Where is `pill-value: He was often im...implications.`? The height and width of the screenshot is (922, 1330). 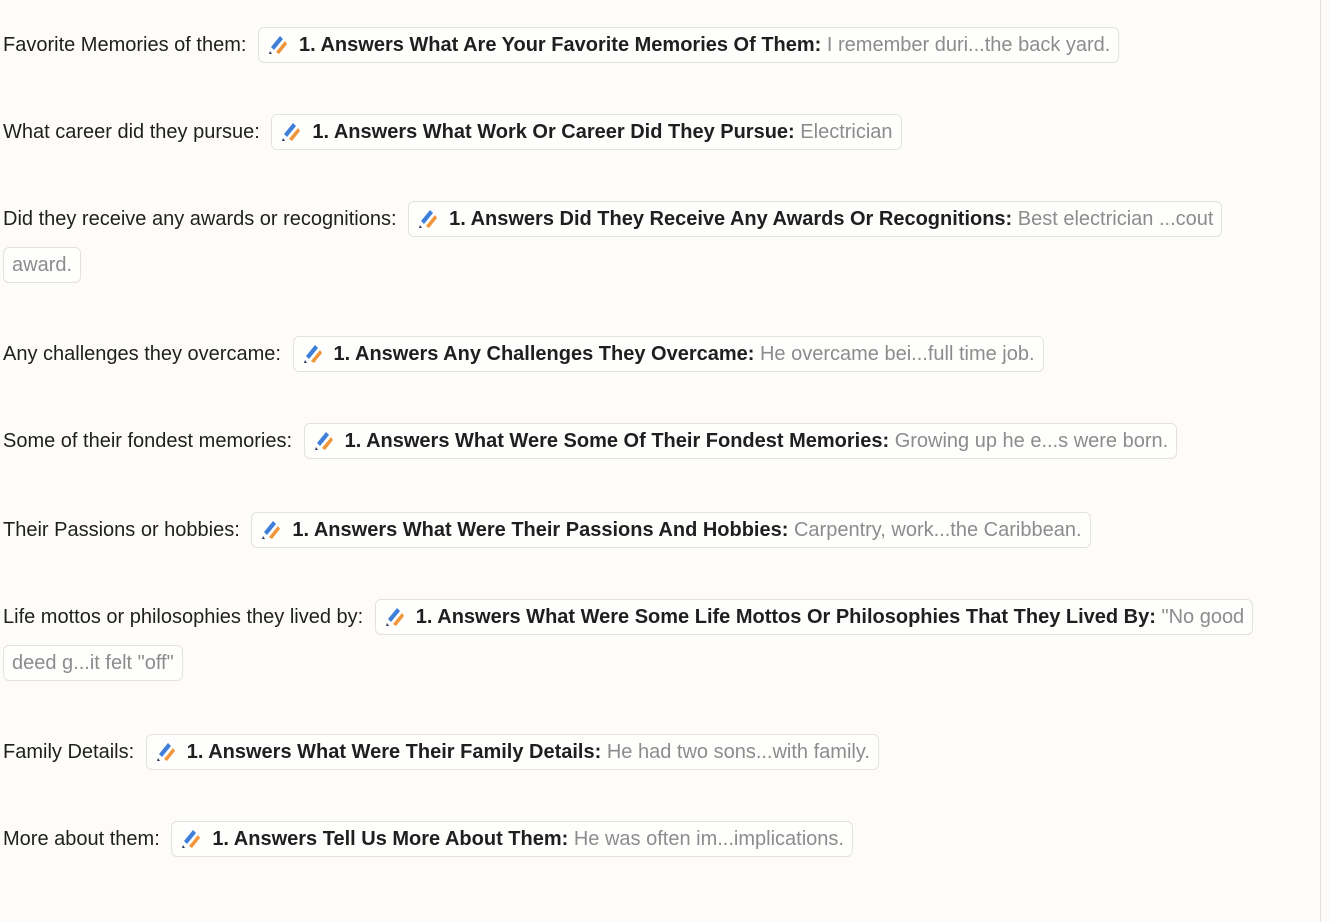 pill-value: He was often im...implications. is located at coordinates (708, 839).